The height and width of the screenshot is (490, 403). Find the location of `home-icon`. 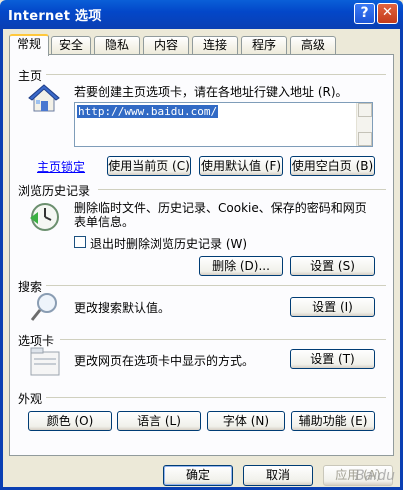

home-icon is located at coordinates (44, 98).